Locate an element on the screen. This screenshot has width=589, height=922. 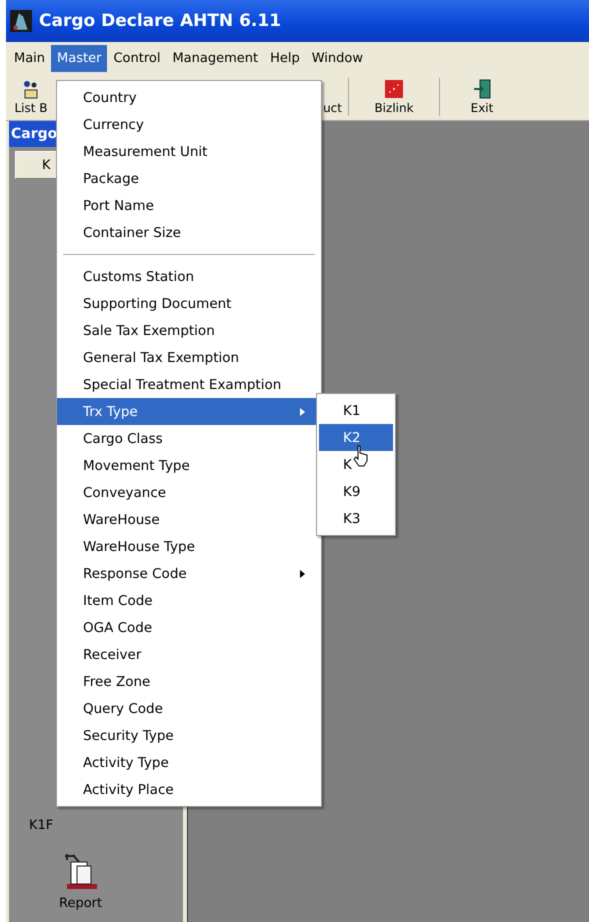
menu-item: Free Zone is located at coordinates (189, 681).